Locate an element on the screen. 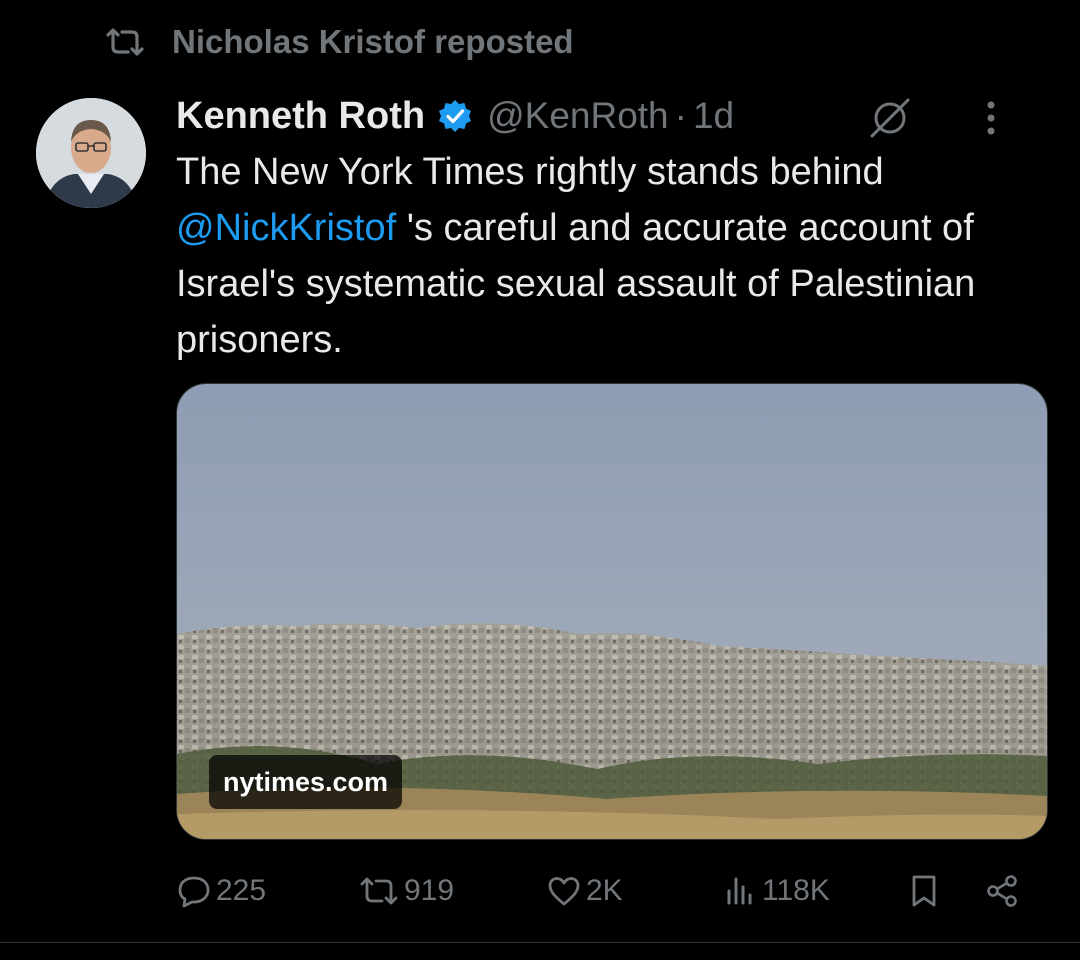  repost-button: 919 is located at coordinates (406, 891).